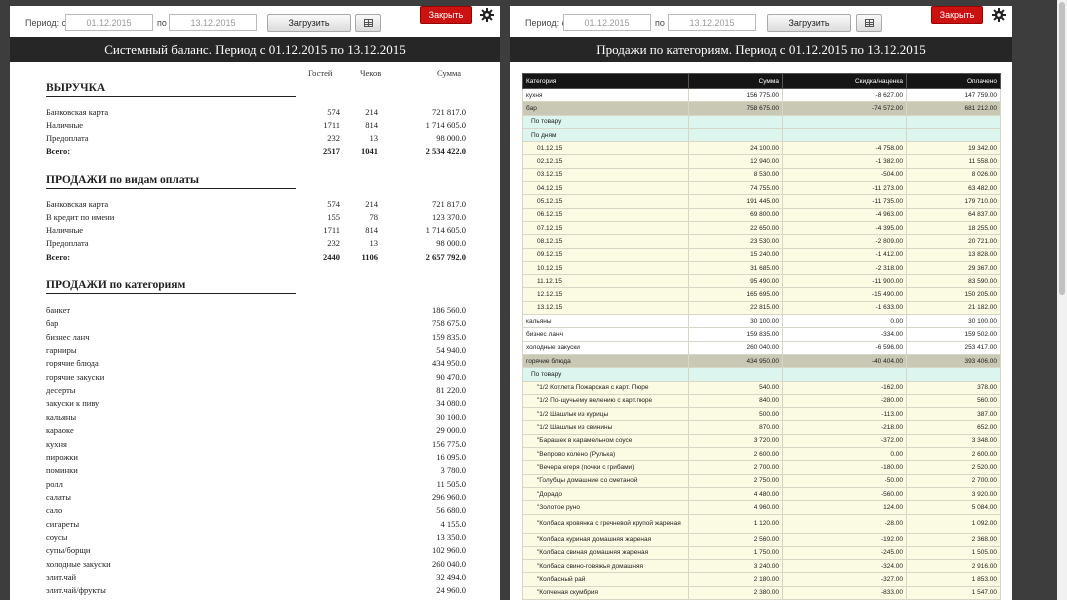 The height and width of the screenshot is (600, 1067). Describe the element at coordinates (761, 507) in the screenshot. I see `table-row: "Золотое руно 4 960.00 124.00 5 084.00` at that location.